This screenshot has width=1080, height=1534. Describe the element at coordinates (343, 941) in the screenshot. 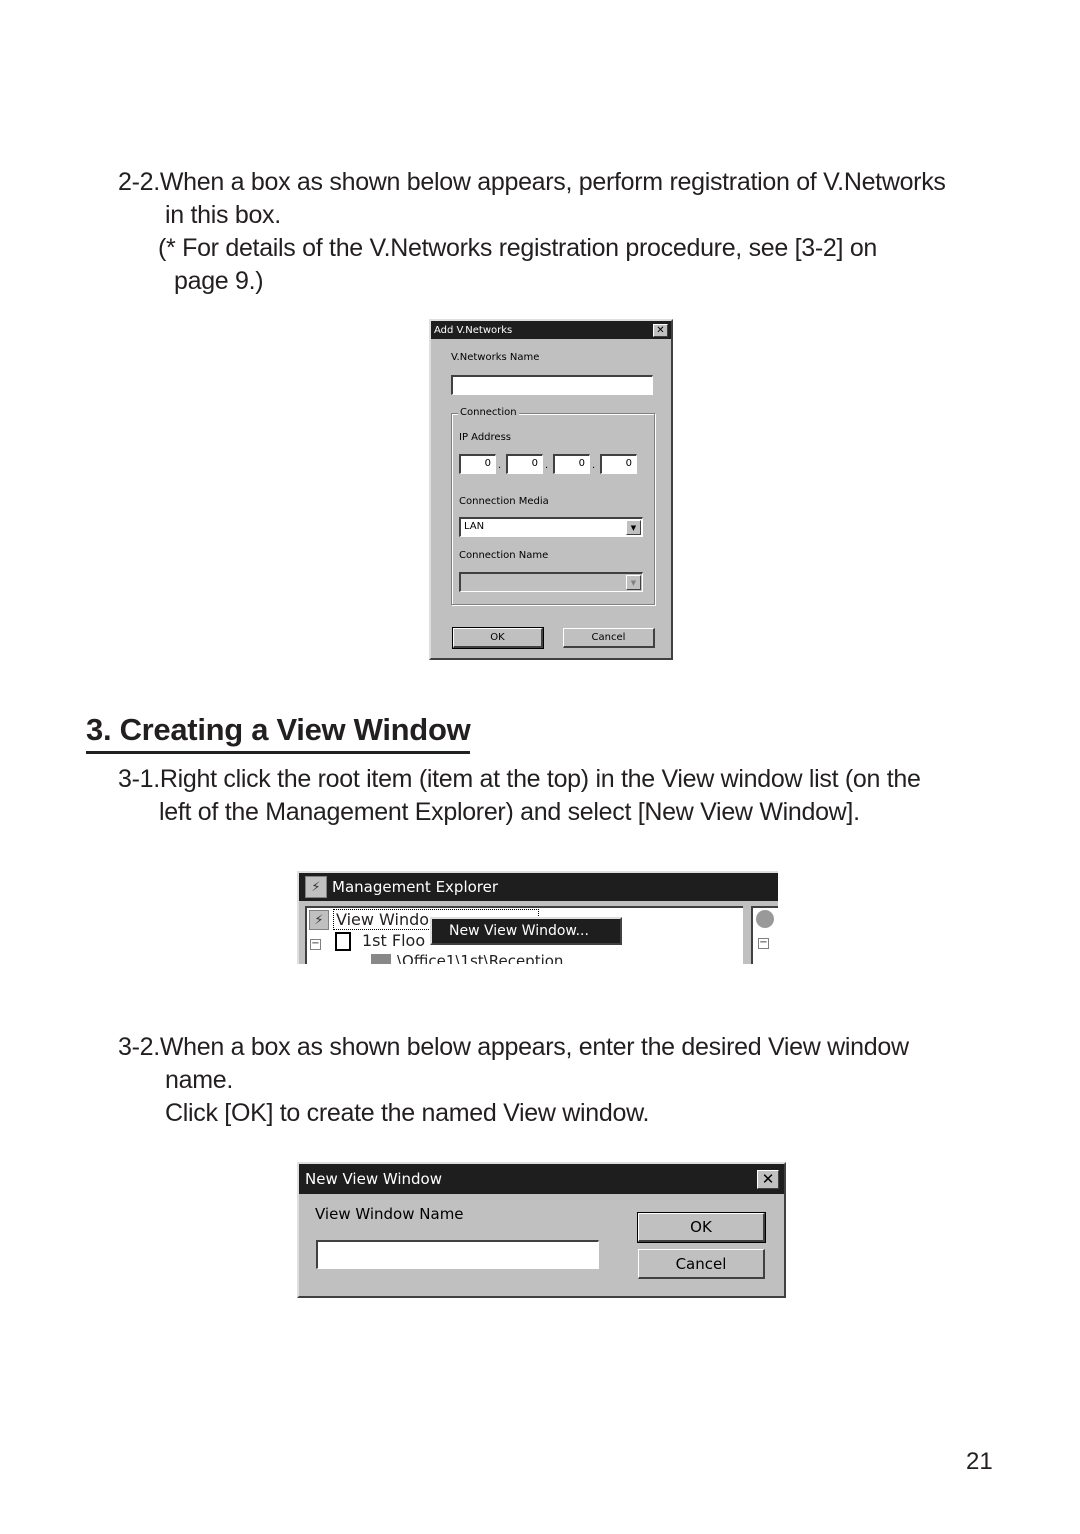

I see `floor-map-icon` at that location.